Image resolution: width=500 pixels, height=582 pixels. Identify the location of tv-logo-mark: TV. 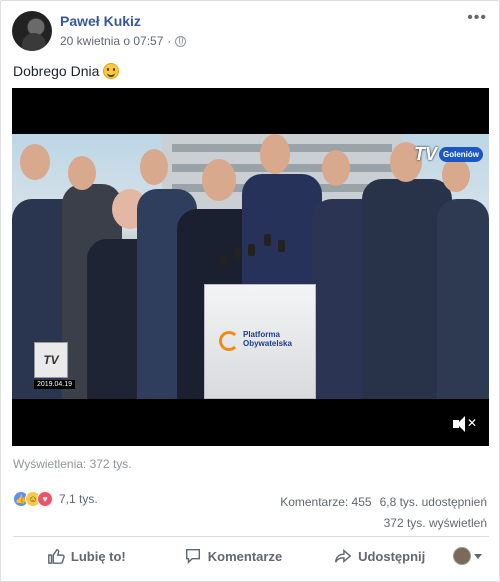
(425, 154).